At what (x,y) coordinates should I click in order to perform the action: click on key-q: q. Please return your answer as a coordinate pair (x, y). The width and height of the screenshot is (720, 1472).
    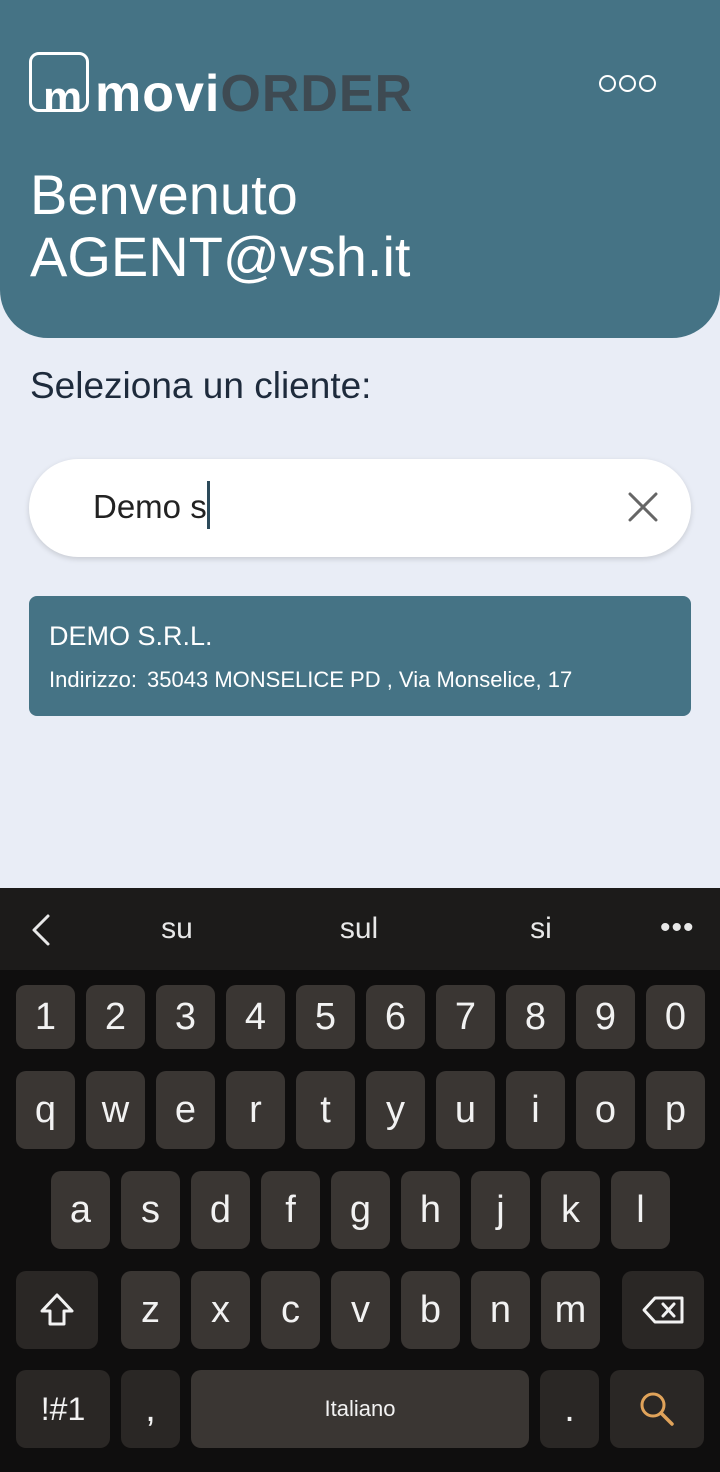
    Looking at the image, I should click on (45, 1110).